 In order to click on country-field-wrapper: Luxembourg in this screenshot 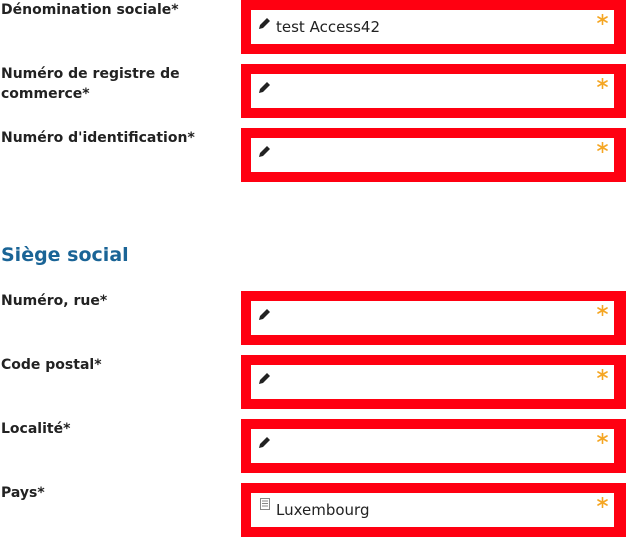, I will do `click(433, 510)`.